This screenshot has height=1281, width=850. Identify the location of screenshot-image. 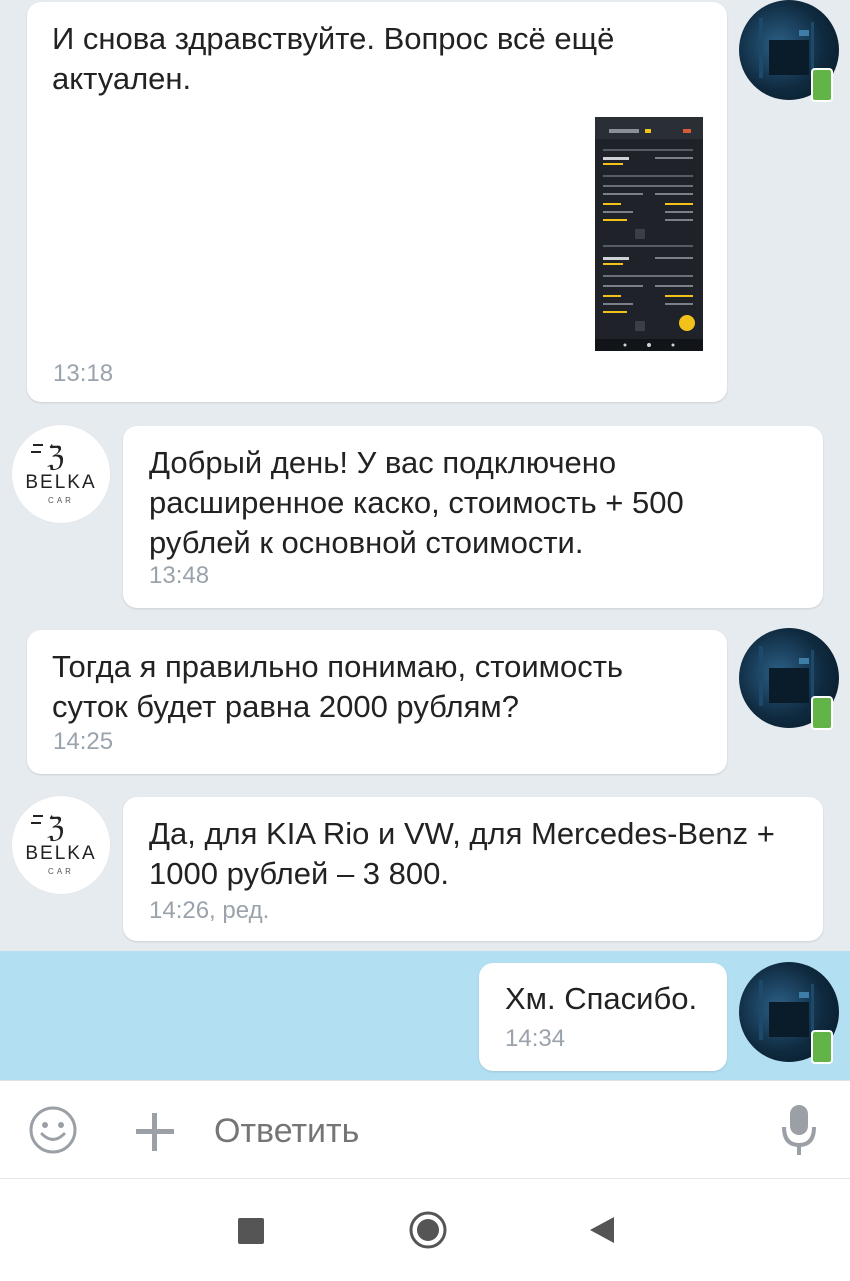
(649, 234).